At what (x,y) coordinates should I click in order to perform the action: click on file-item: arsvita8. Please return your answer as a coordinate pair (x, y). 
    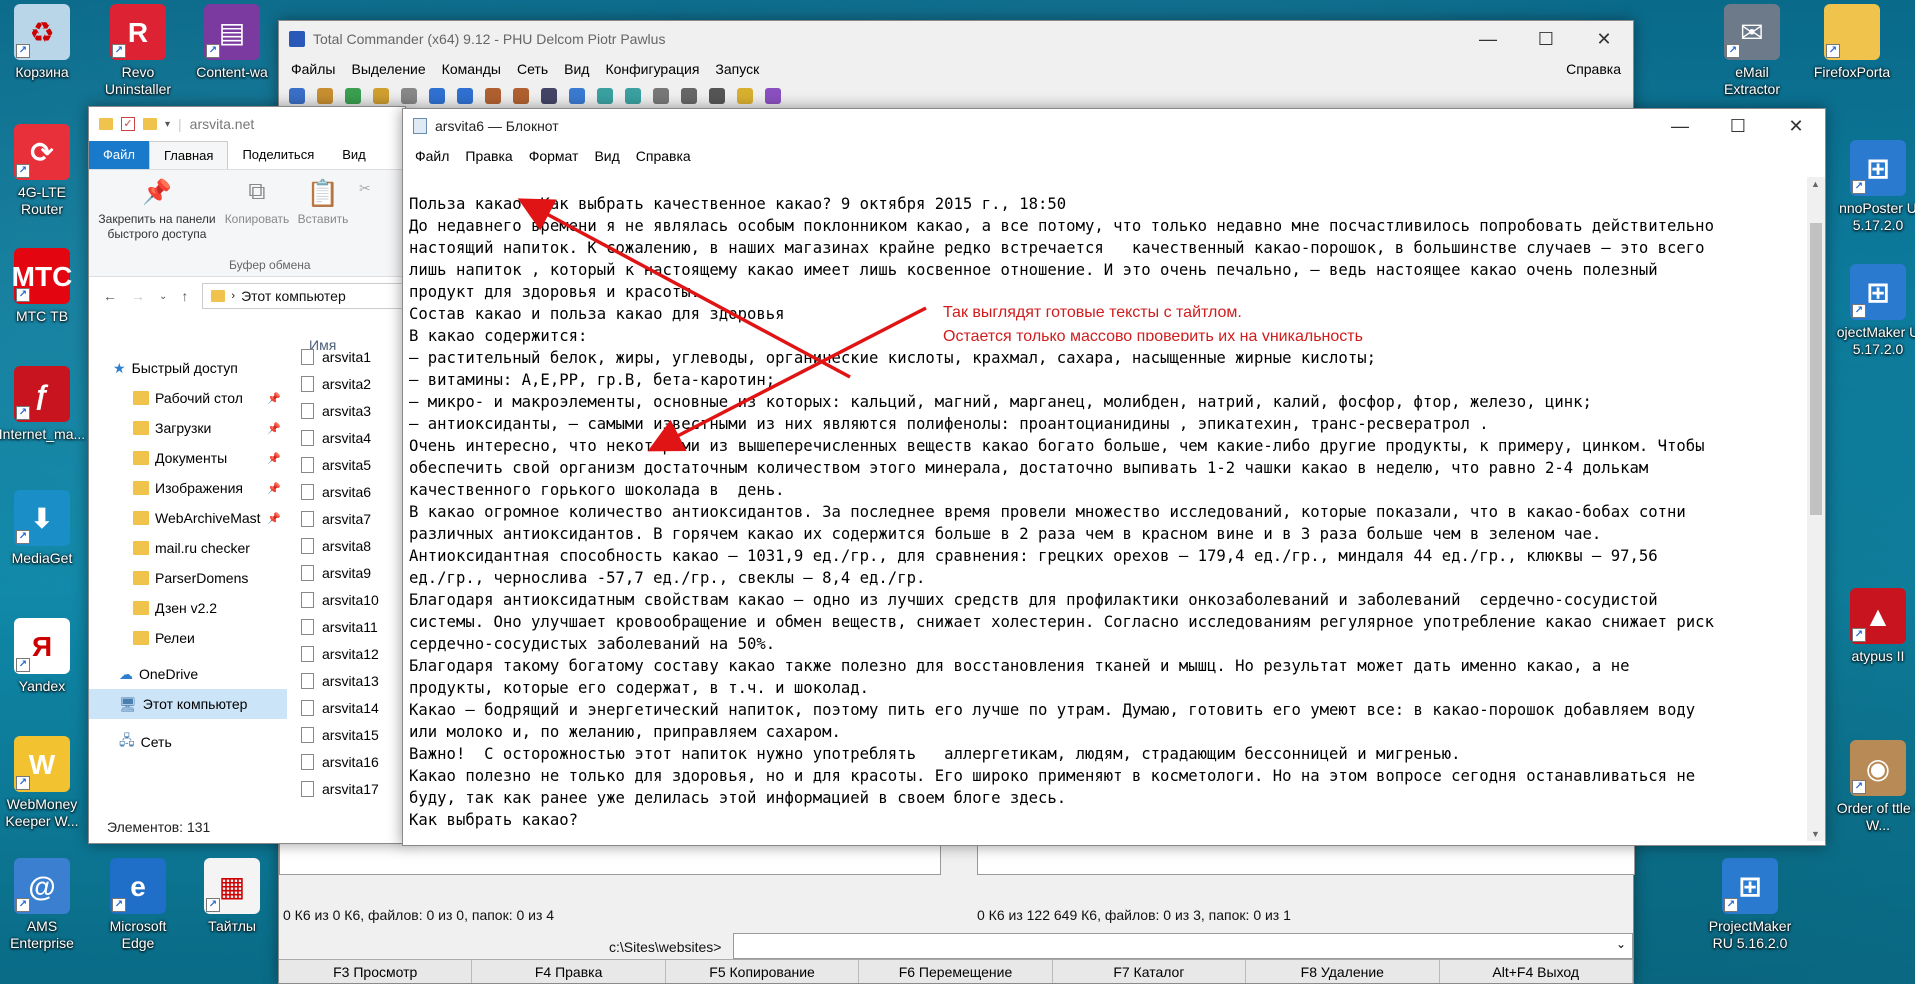
    Looking at the image, I should click on (347, 545).